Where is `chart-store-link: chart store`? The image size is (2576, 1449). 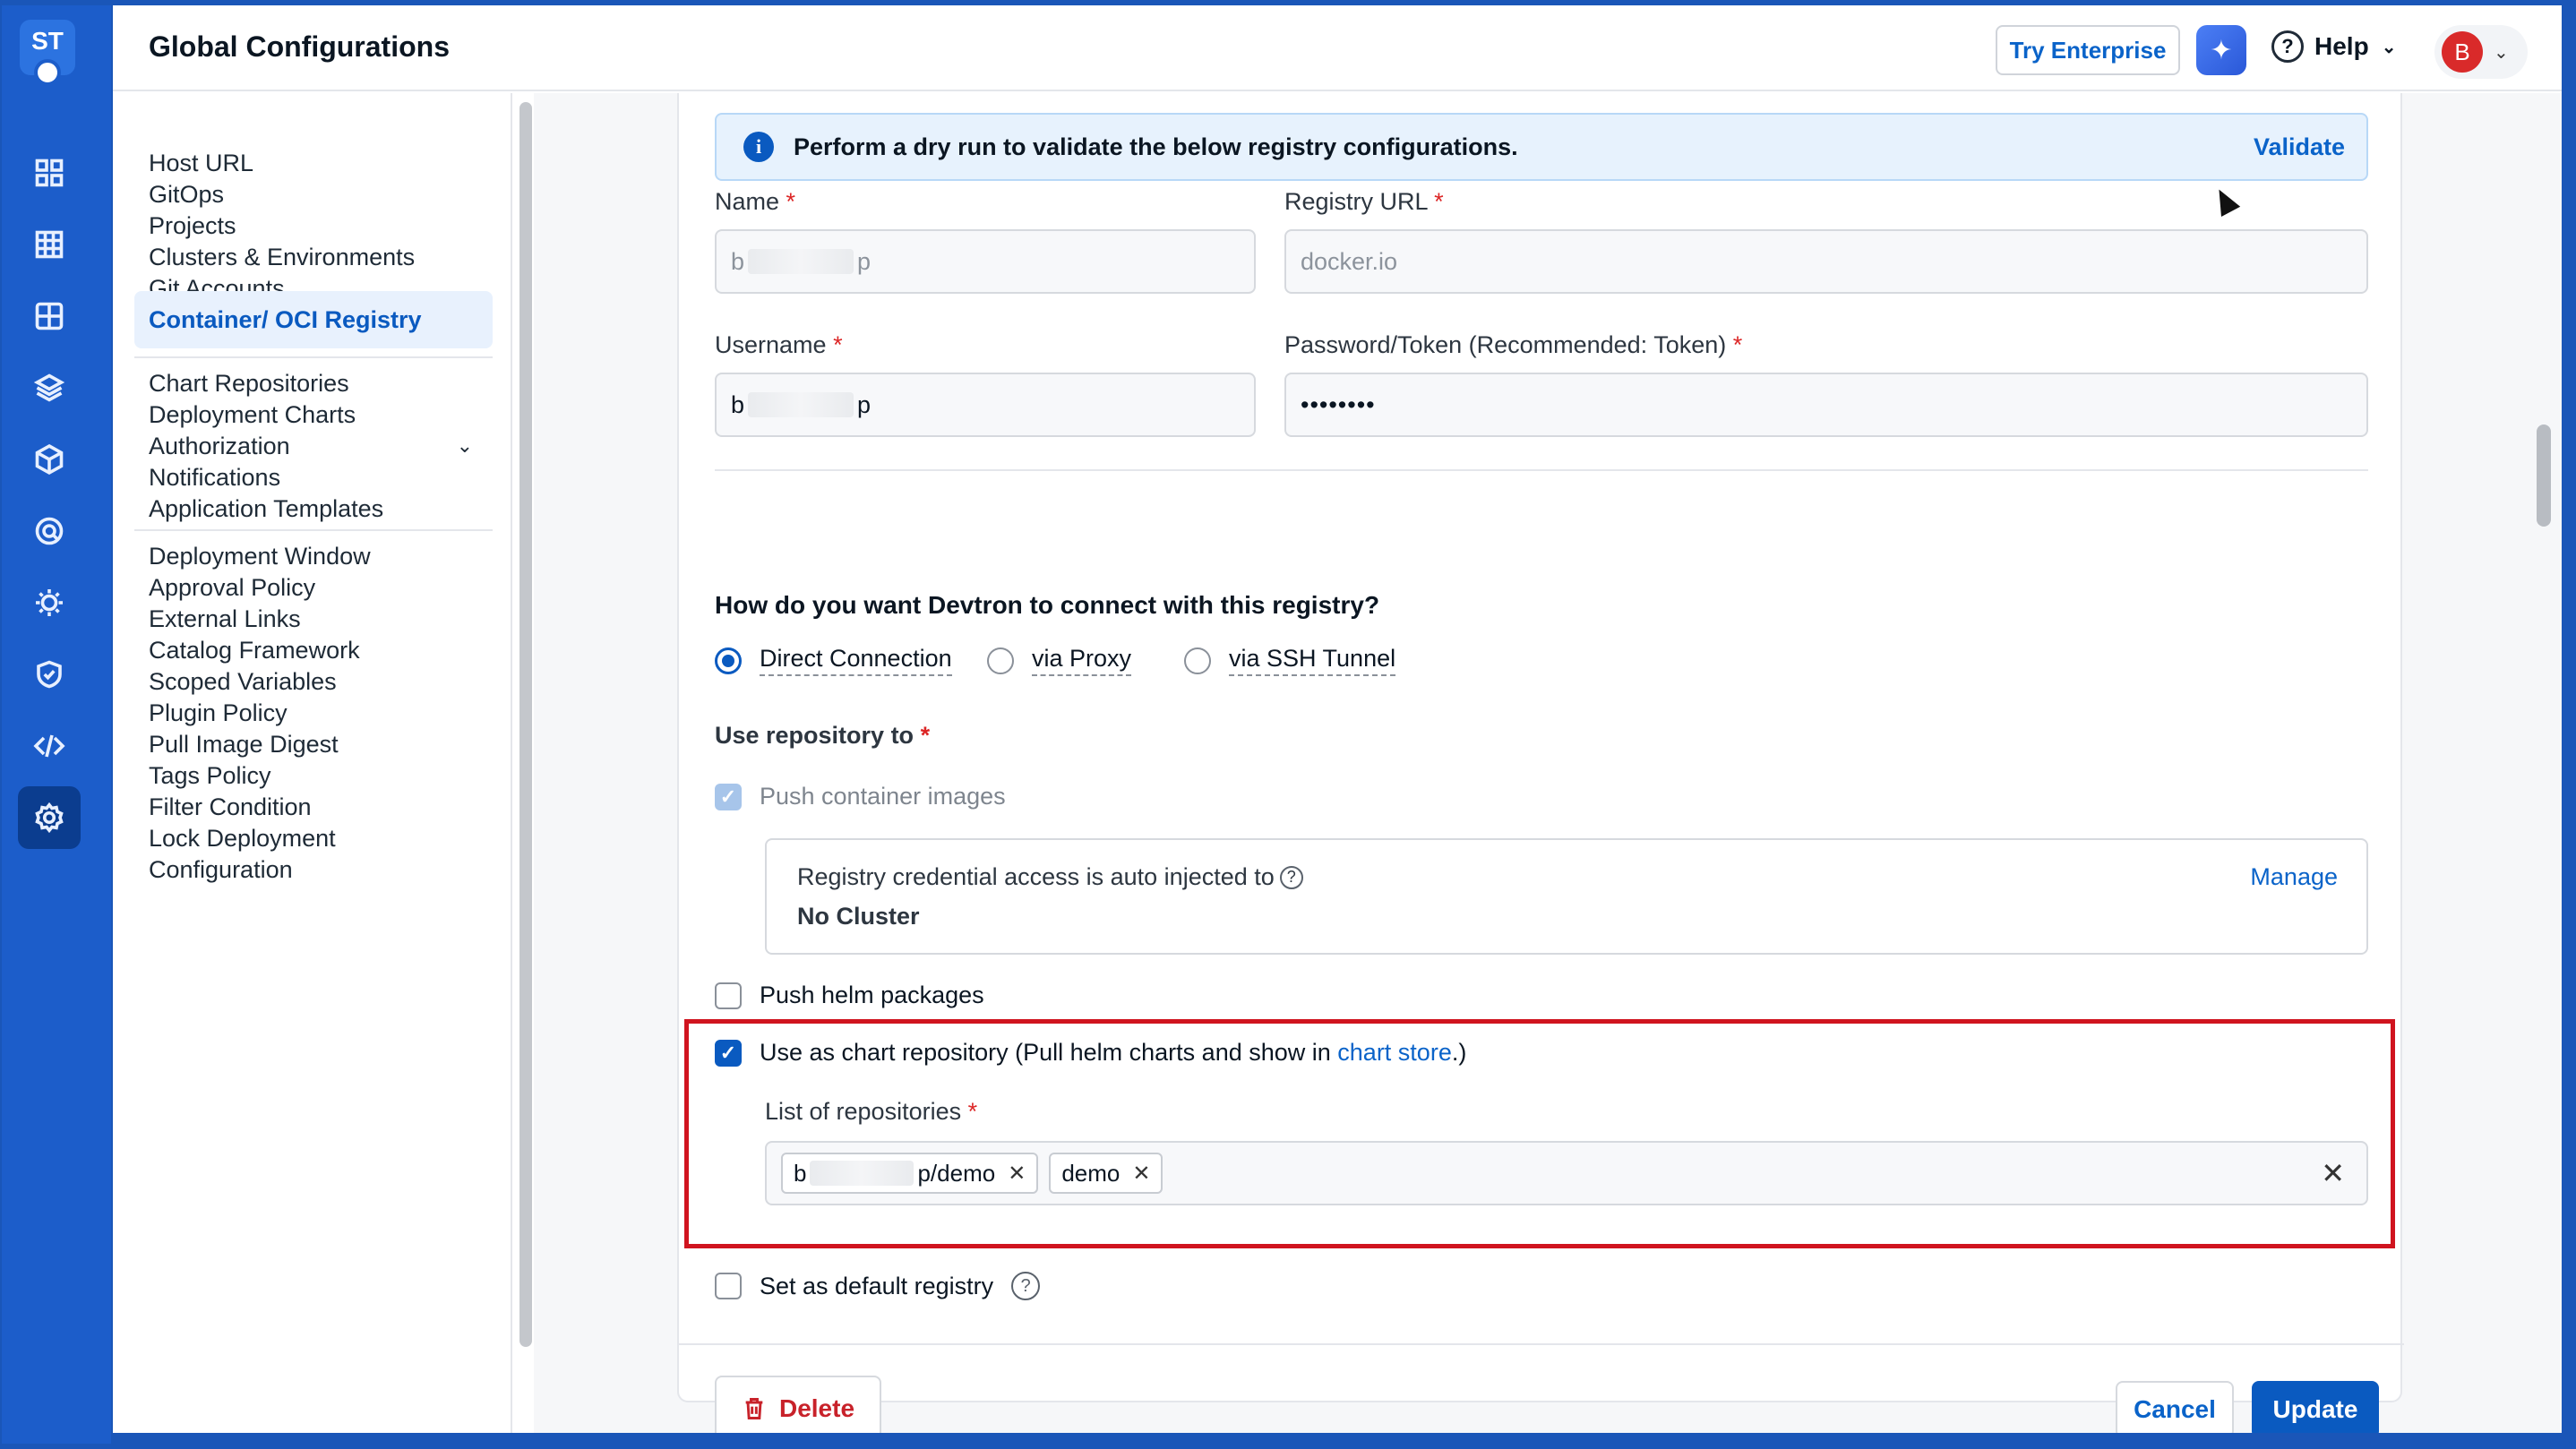 chart-store-link: chart store is located at coordinates (1394, 1053).